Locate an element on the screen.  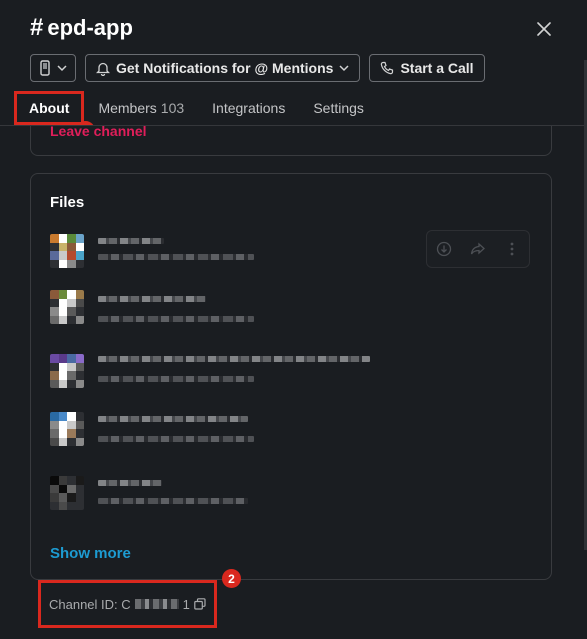
more-actions-icon is located at coordinates (512, 249).